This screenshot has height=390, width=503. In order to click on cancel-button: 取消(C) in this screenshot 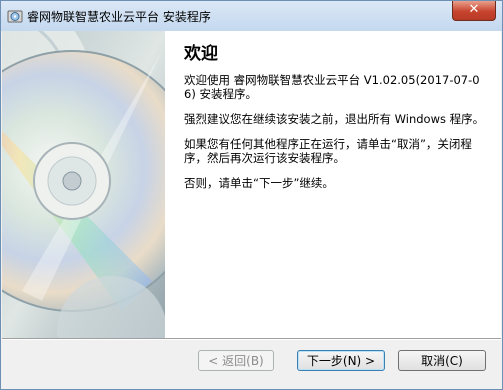, I will do `click(442, 360)`.